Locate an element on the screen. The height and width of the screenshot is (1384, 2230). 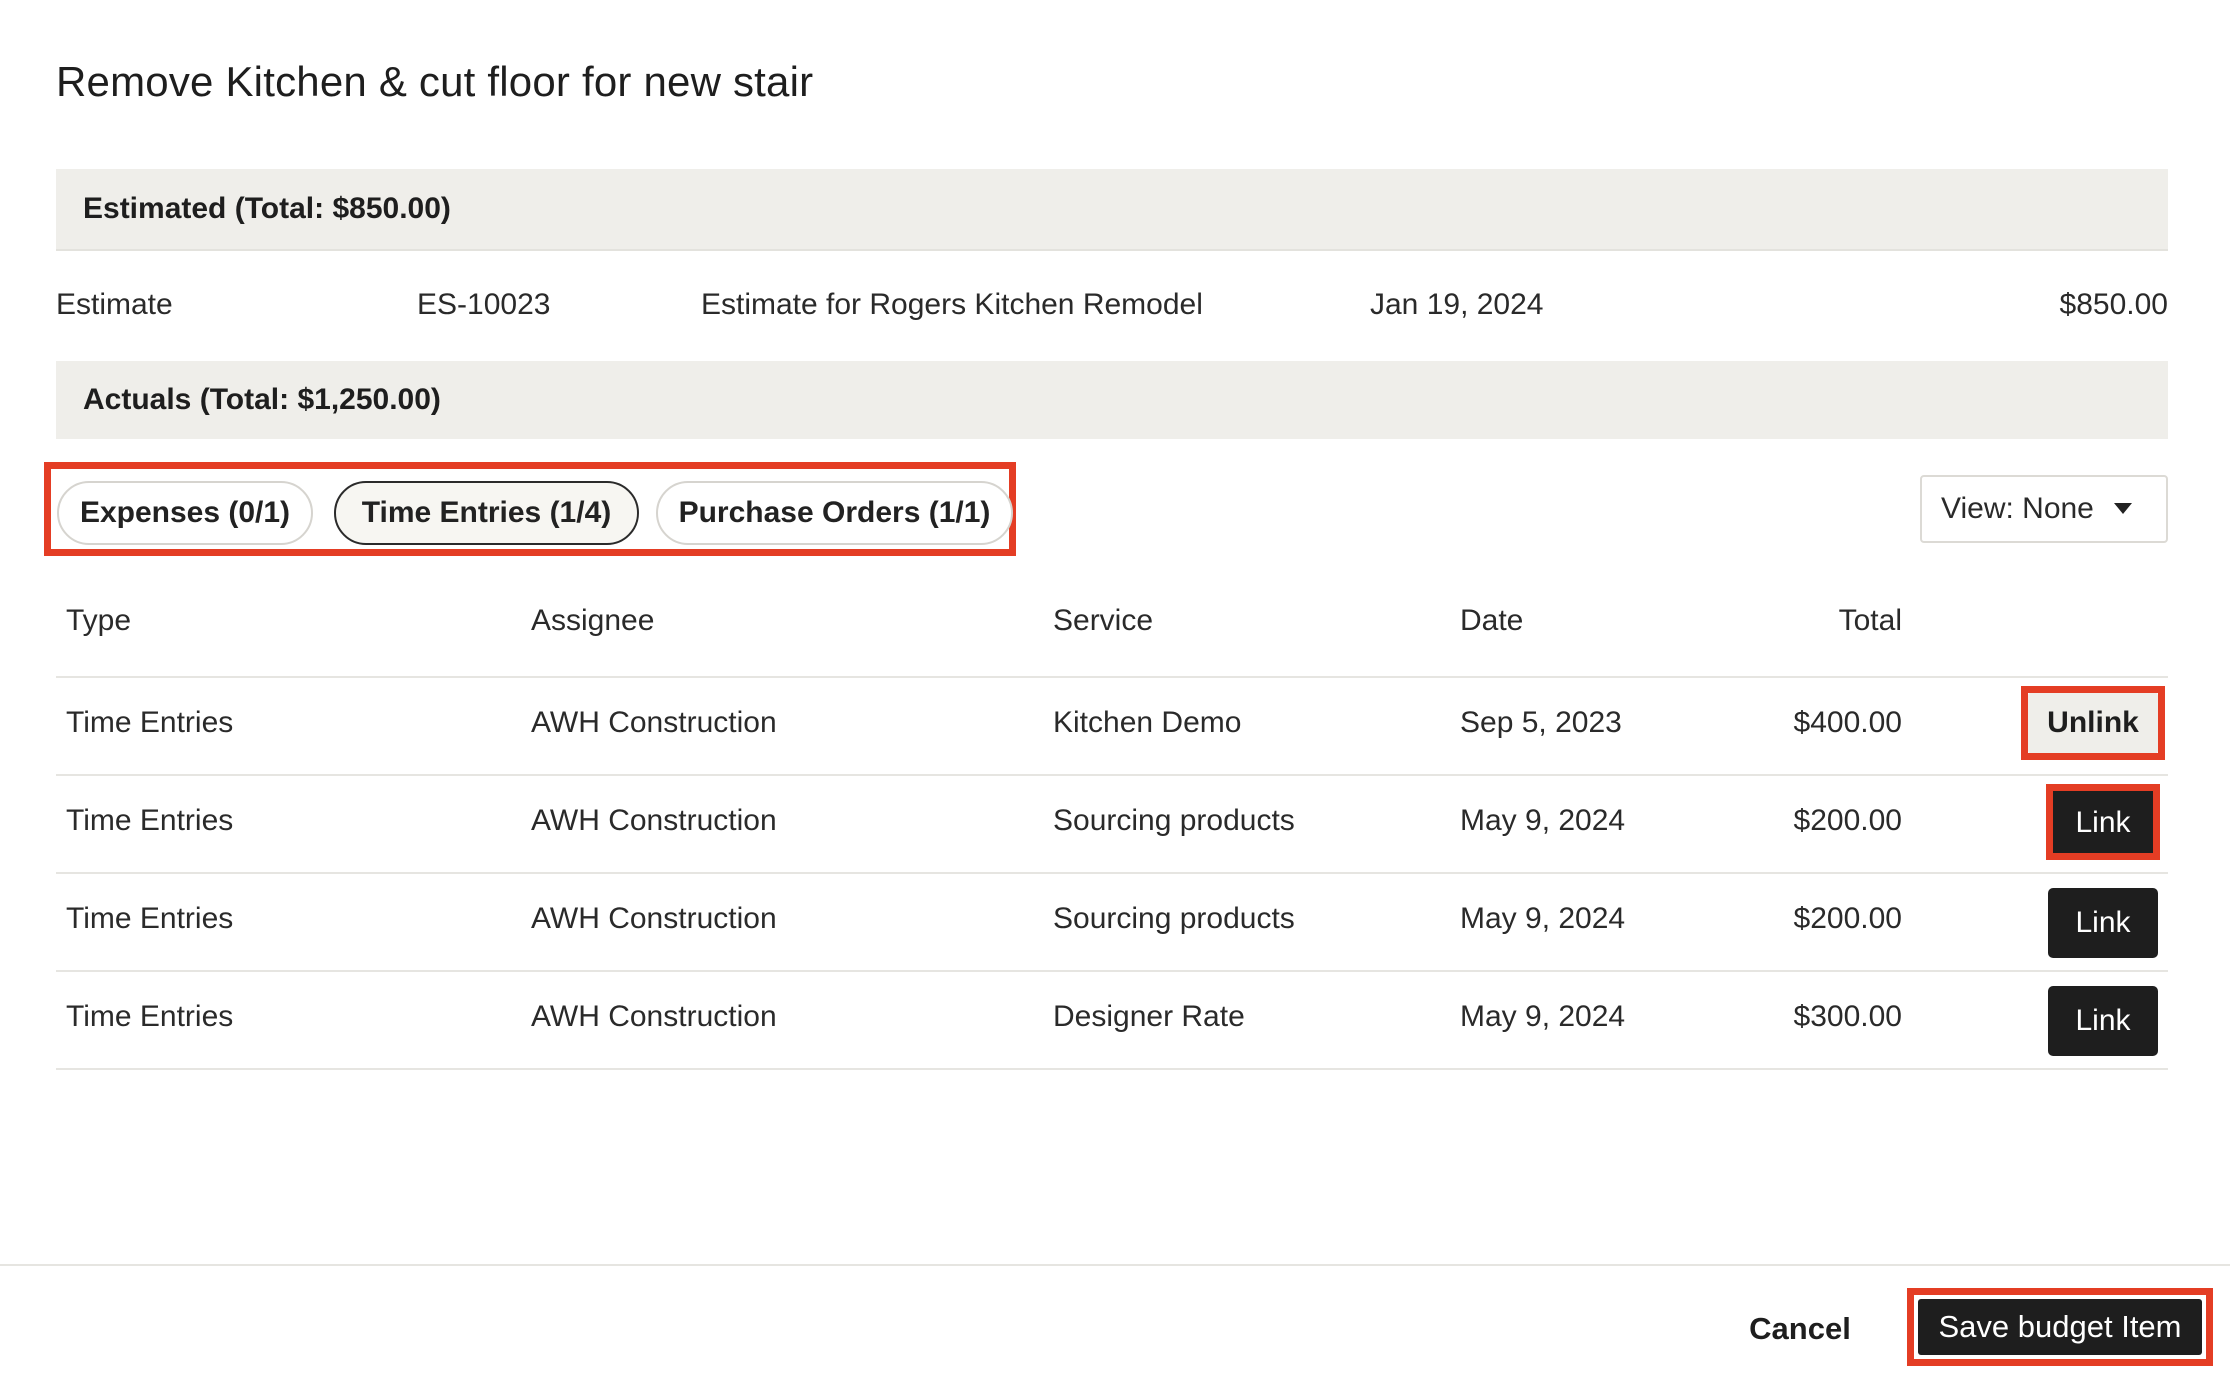
modal-title: Remove Kitchen & cut floor for new stair is located at coordinates (435, 81).